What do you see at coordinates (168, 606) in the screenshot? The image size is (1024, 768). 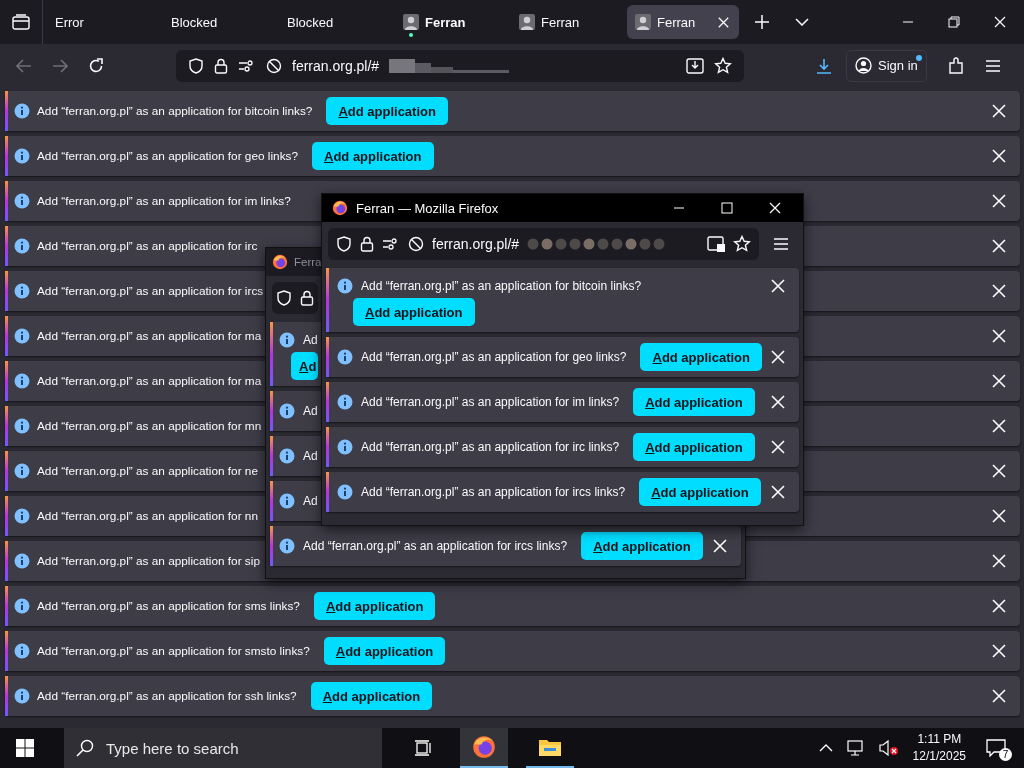 I see `notification-text: Add “ferran.org.pl” as an application for sms links?` at bounding box center [168, 606].